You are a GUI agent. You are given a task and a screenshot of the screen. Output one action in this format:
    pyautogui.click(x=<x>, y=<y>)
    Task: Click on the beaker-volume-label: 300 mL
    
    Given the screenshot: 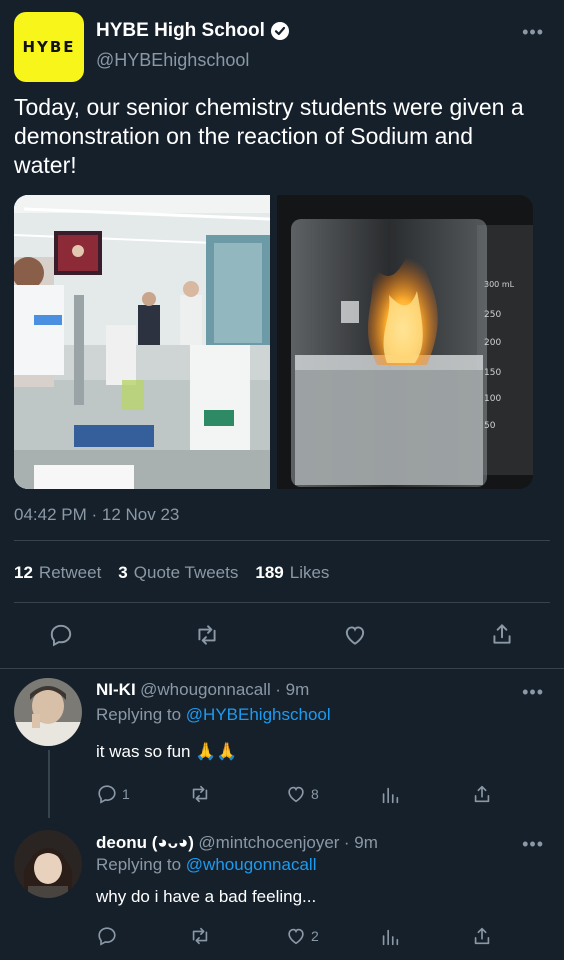 What is the action you would take?
    pyautogui.click(x=499, y=284)
    